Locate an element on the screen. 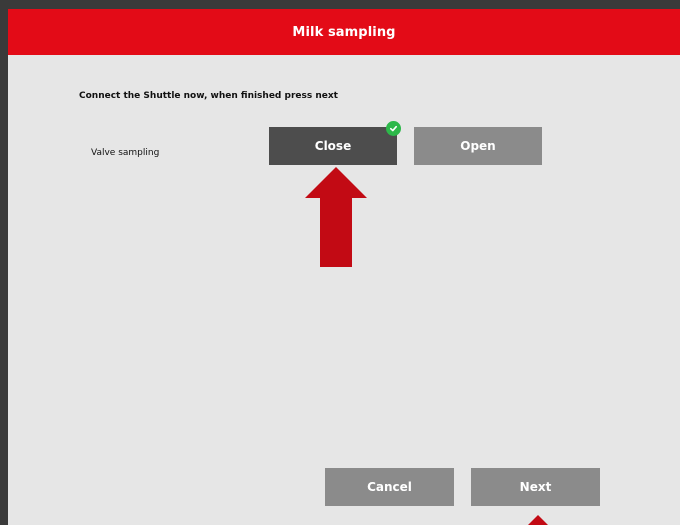 This screenshot has width=680, height=525. dialog-title: Milk sampling is located at coordinates (344, 32).